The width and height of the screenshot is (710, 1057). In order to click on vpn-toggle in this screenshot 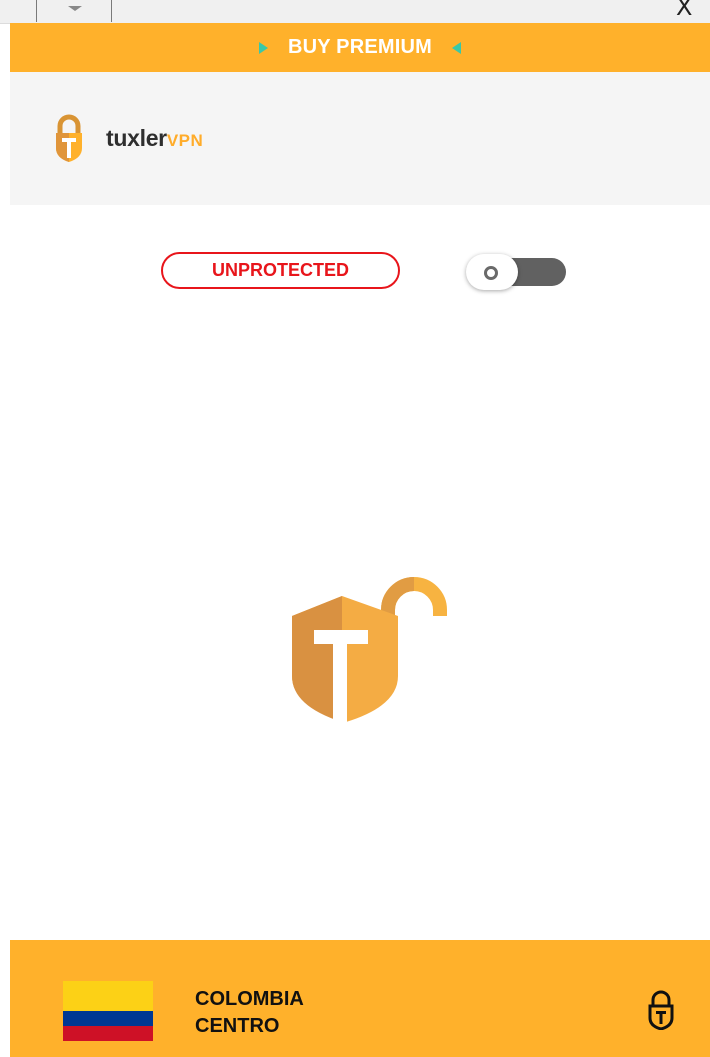, I will do `click(517, 273)`.